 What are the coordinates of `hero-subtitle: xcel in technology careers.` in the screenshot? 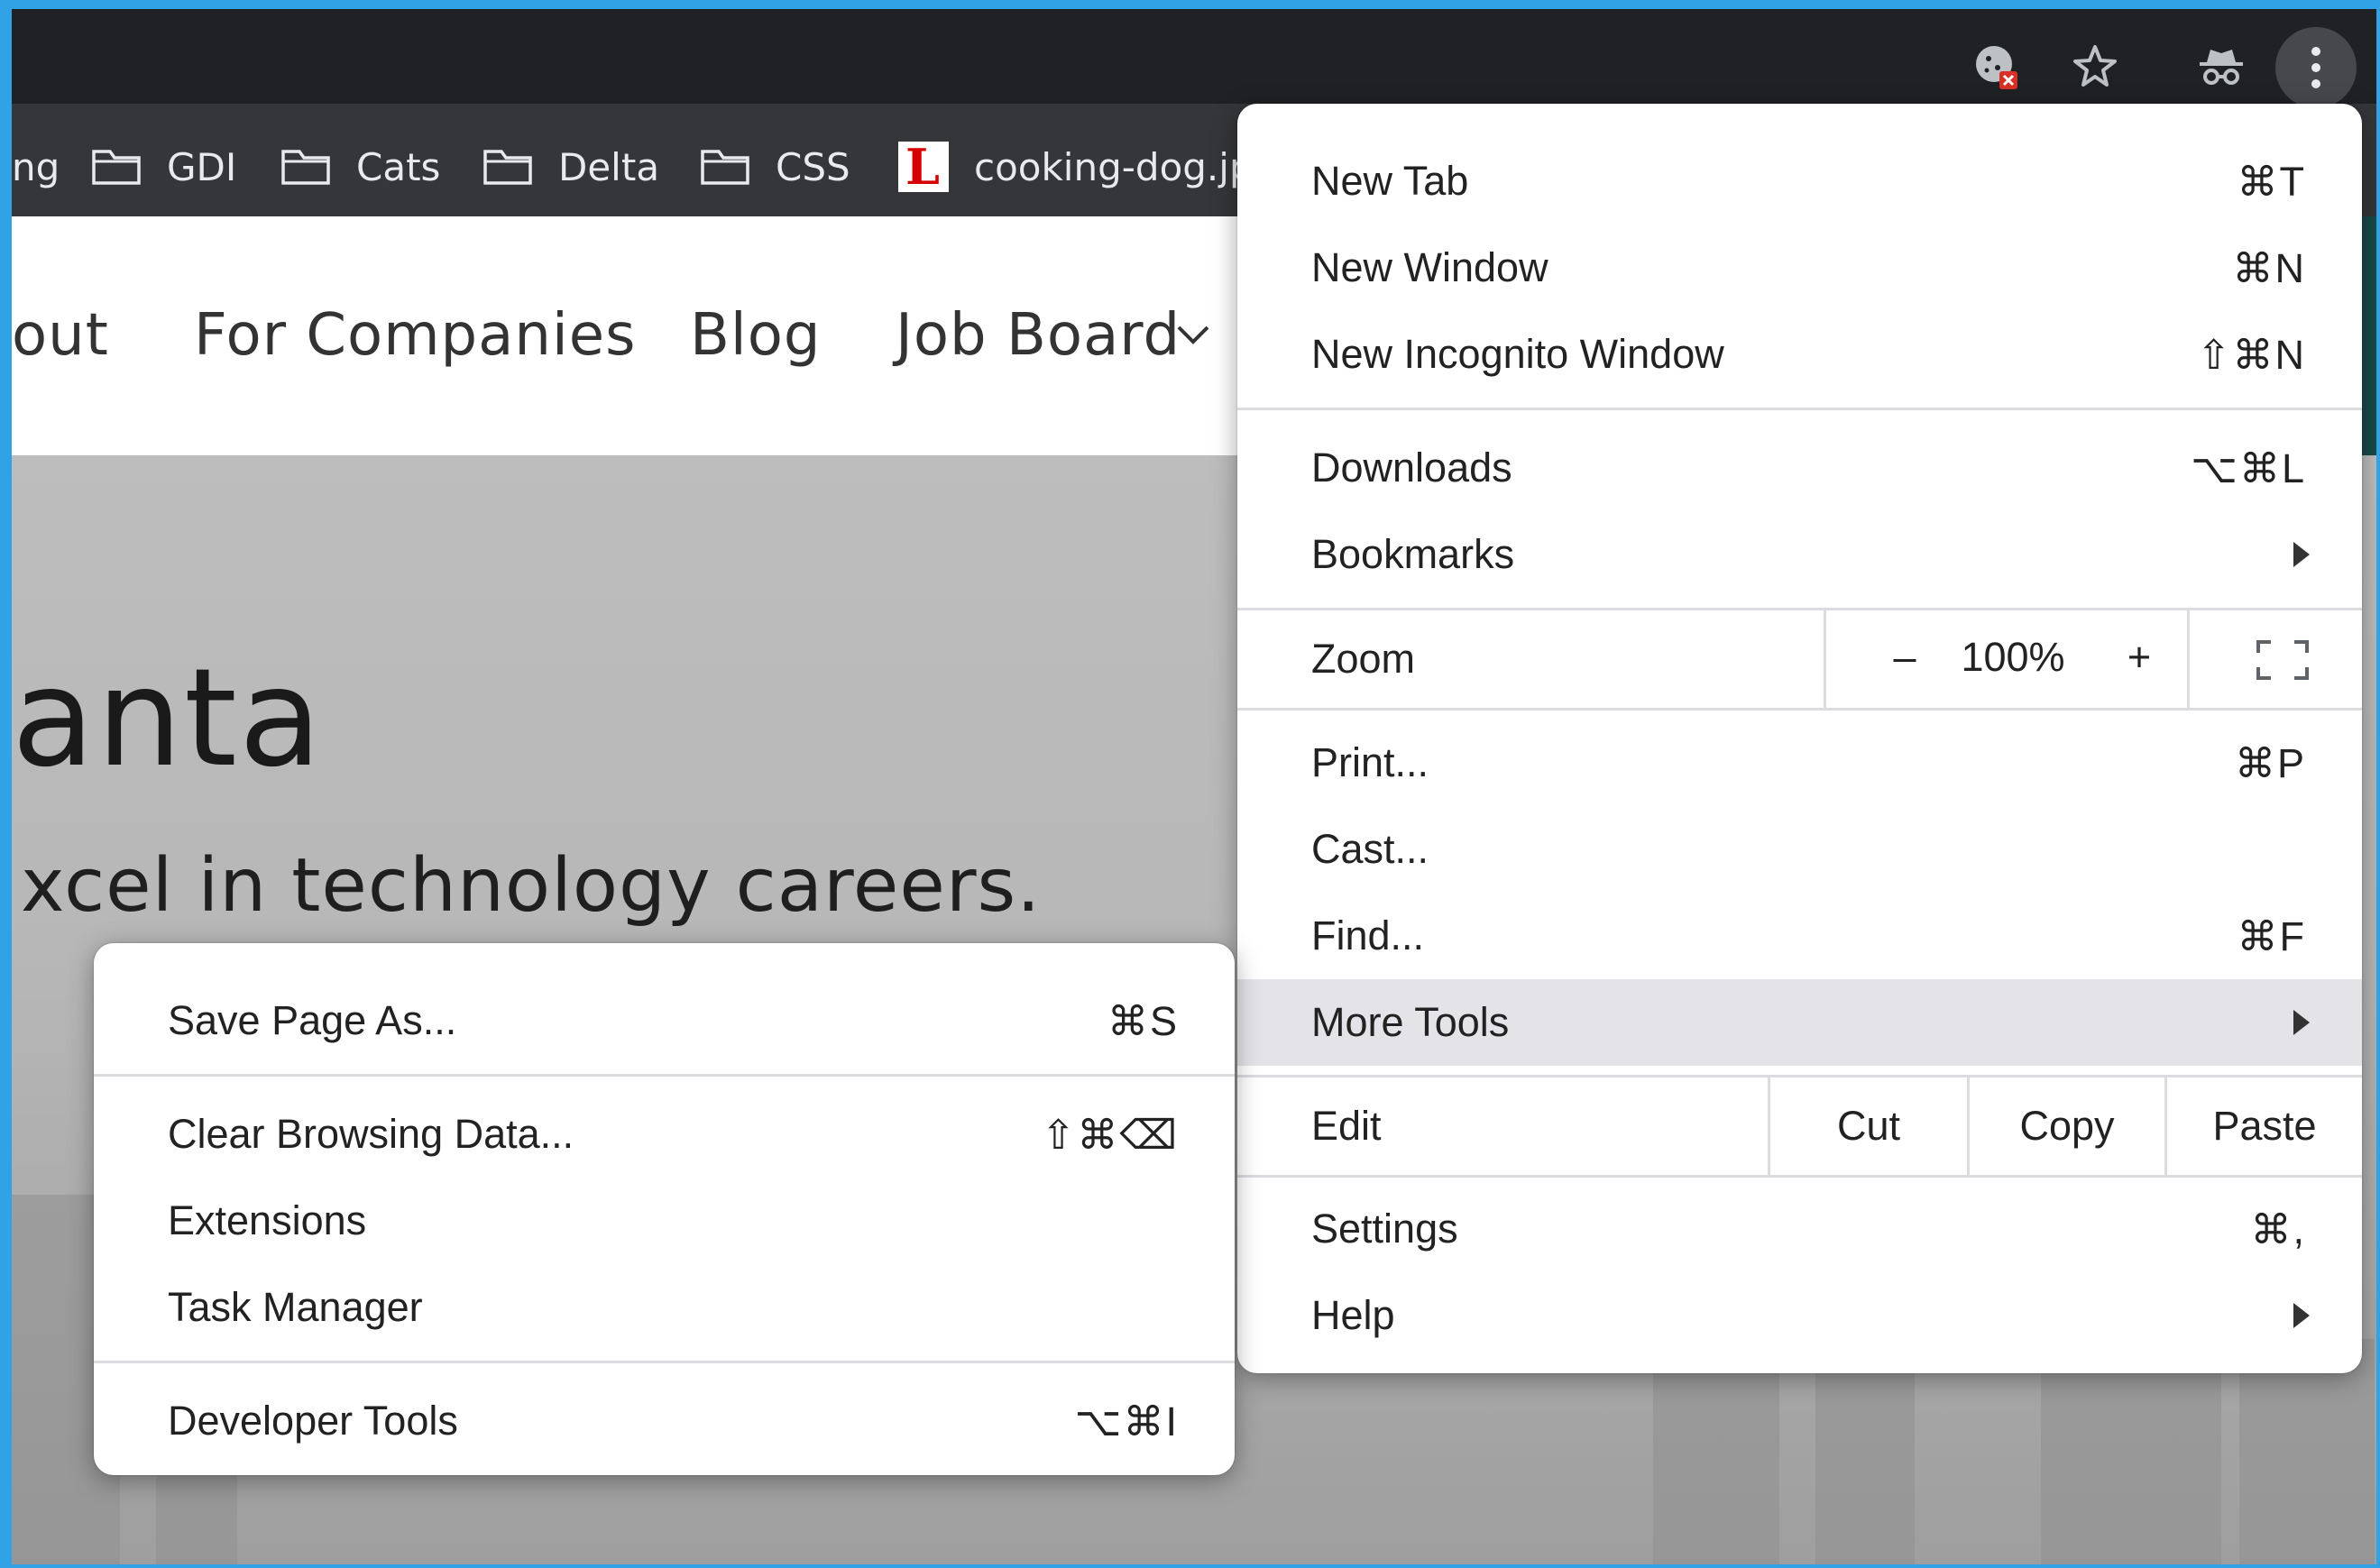 It's located at (531, 886).